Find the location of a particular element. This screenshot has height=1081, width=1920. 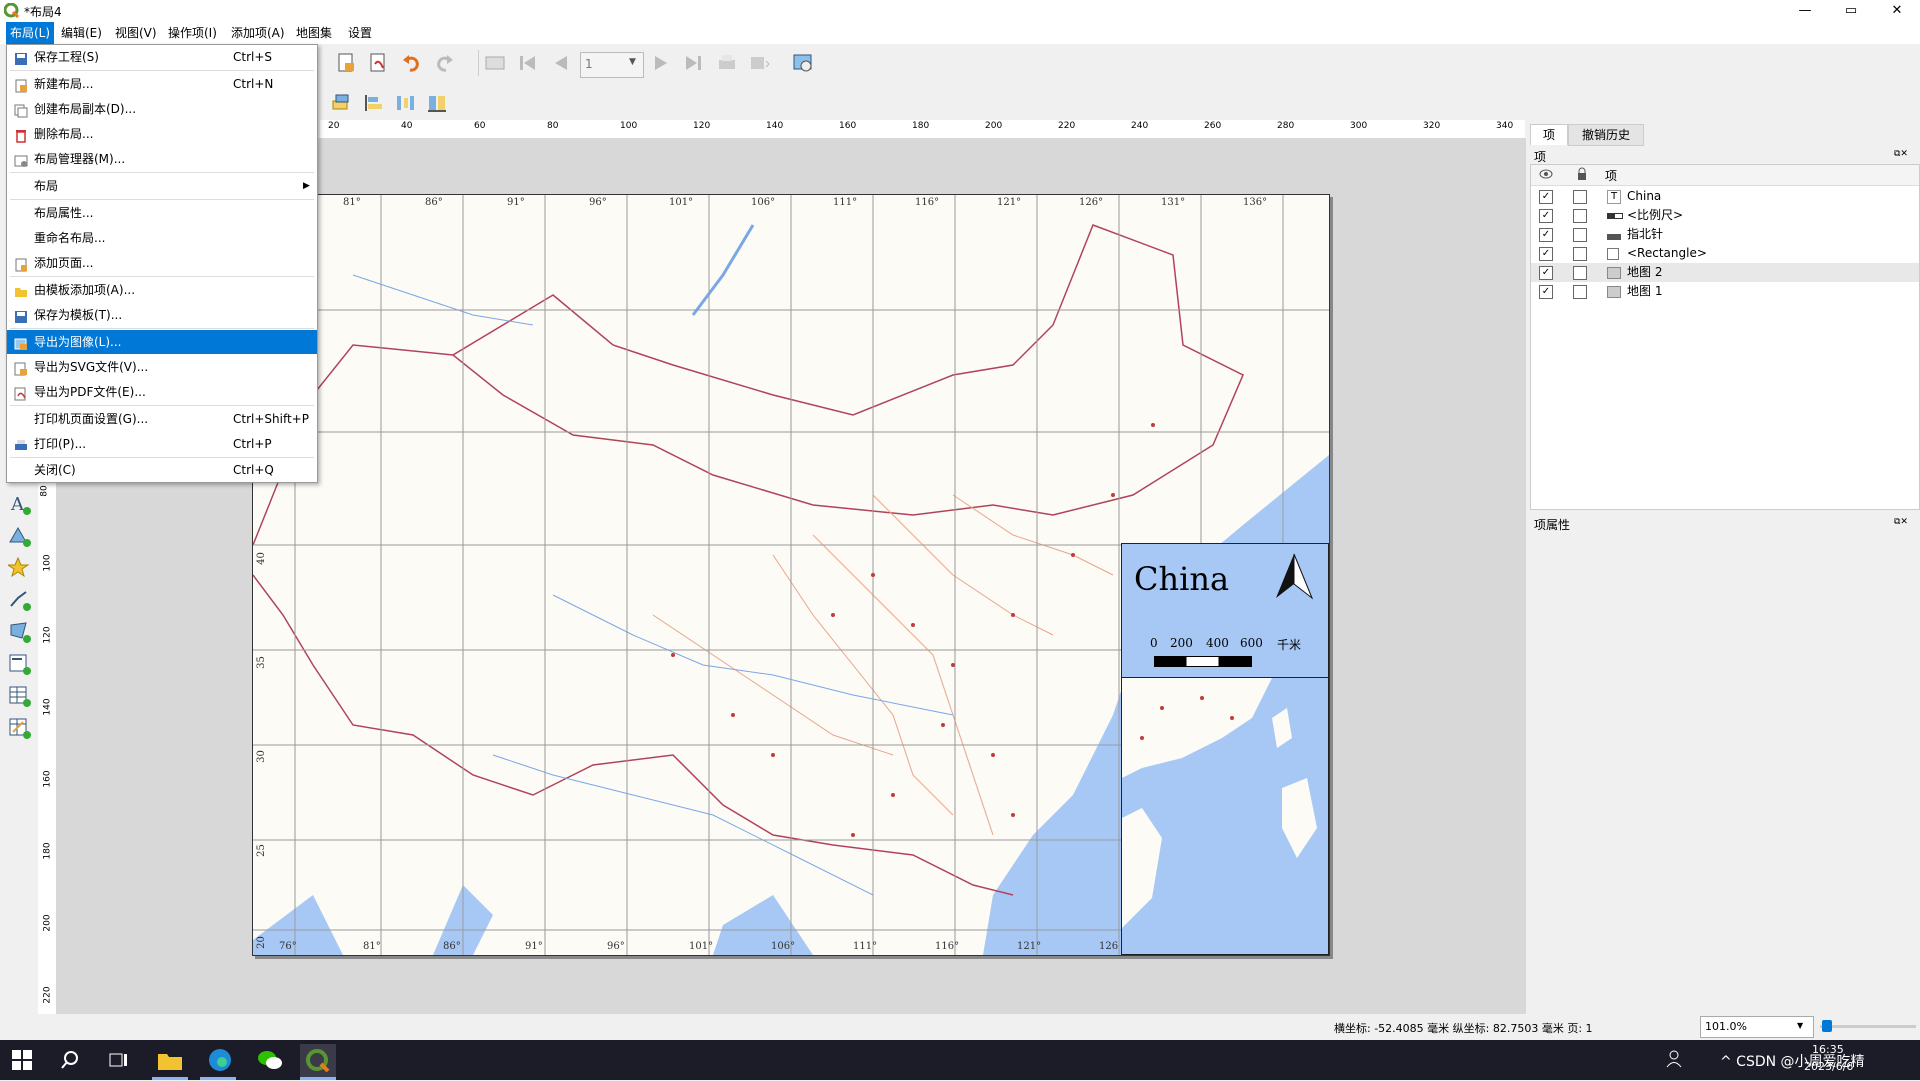

search-icon is located at coordinates (70, 1060).